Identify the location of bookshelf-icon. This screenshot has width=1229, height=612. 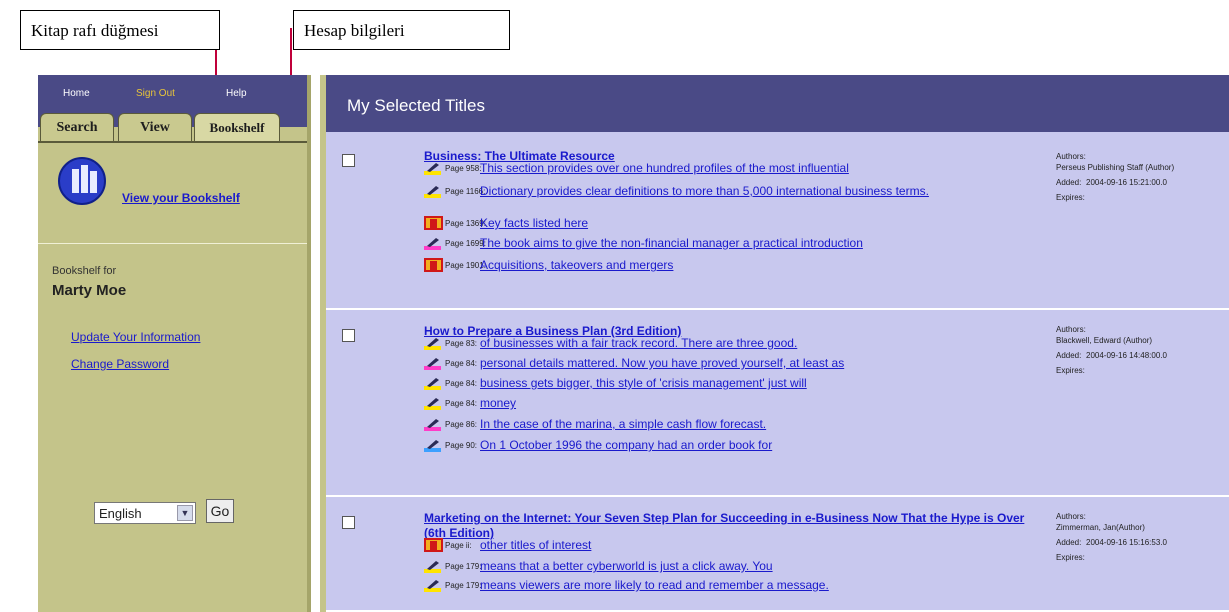
(82, 181).